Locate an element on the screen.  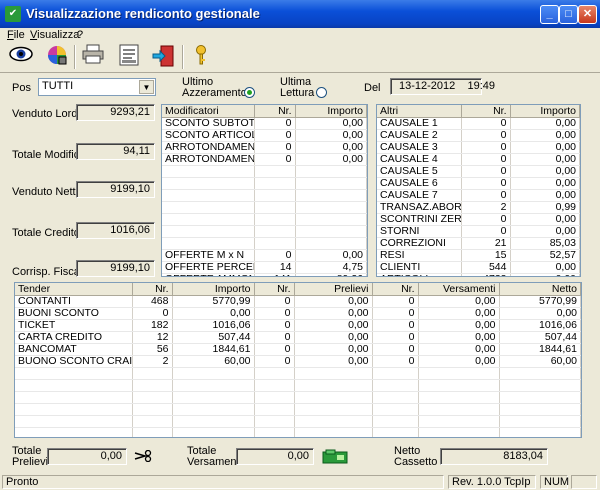
column-header: Altri is located at coordinates (419, 111).